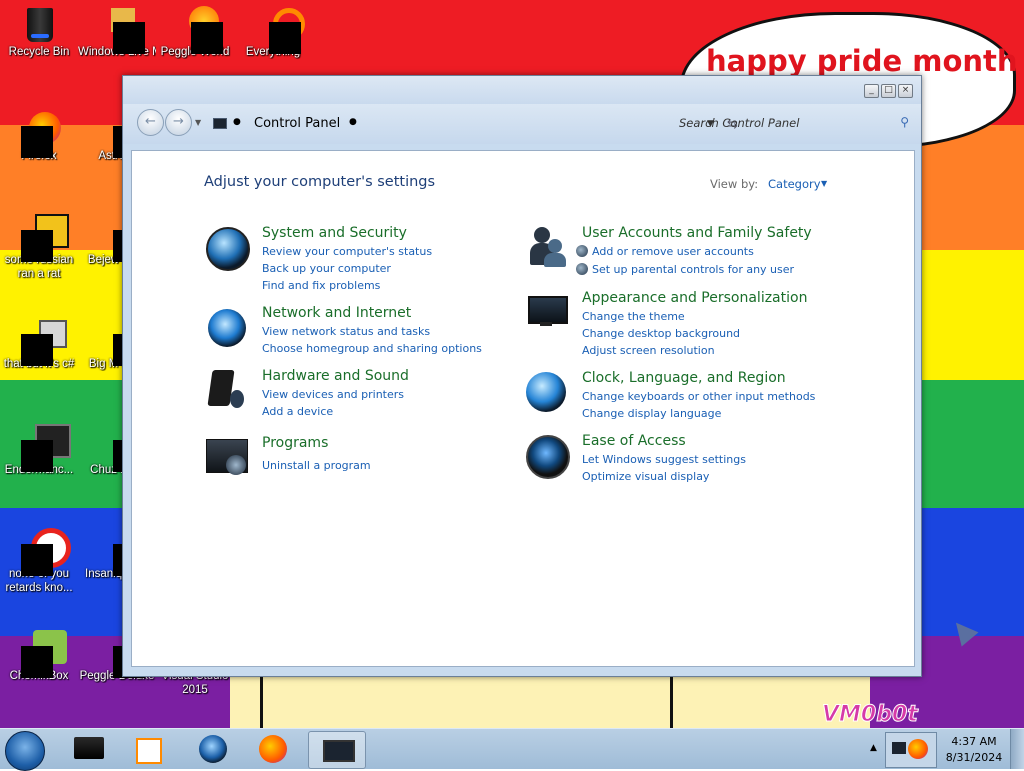 The image size is (1024, 771). Describe the element at coordinates (522, 90) in the screenshot. I see `title-bar: _ □ ×` at that location.